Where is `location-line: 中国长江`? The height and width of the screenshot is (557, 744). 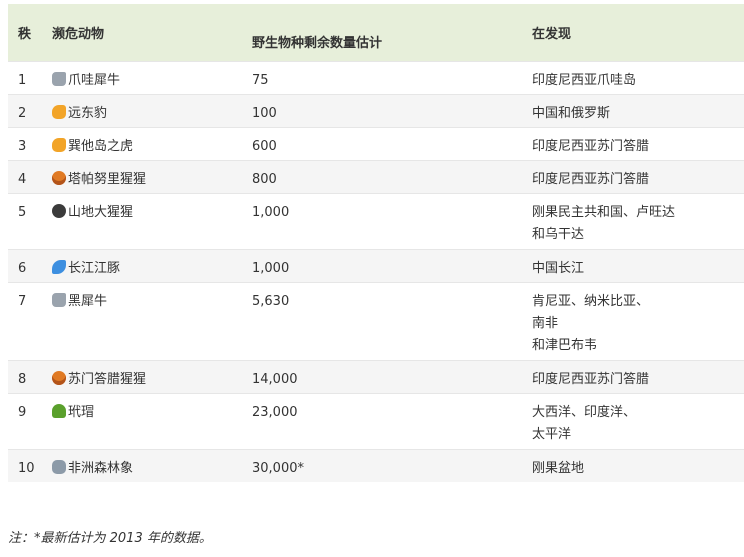
location-line: 中国长江 is located at coordinates (558, 268).